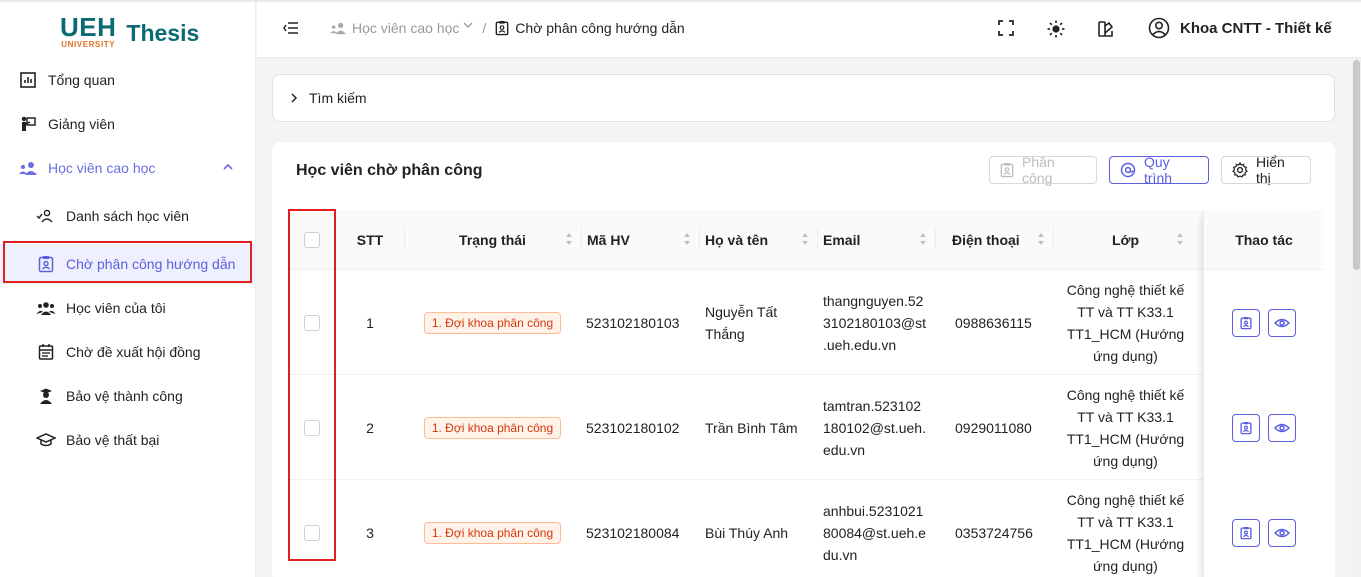  I want to click on user-menu: Khoa CNTT - Thiết kế, so click(1240, 28).